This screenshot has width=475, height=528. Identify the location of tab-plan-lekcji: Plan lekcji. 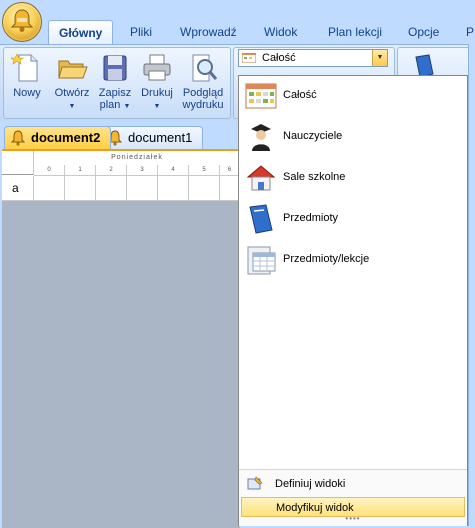
(355, 32).